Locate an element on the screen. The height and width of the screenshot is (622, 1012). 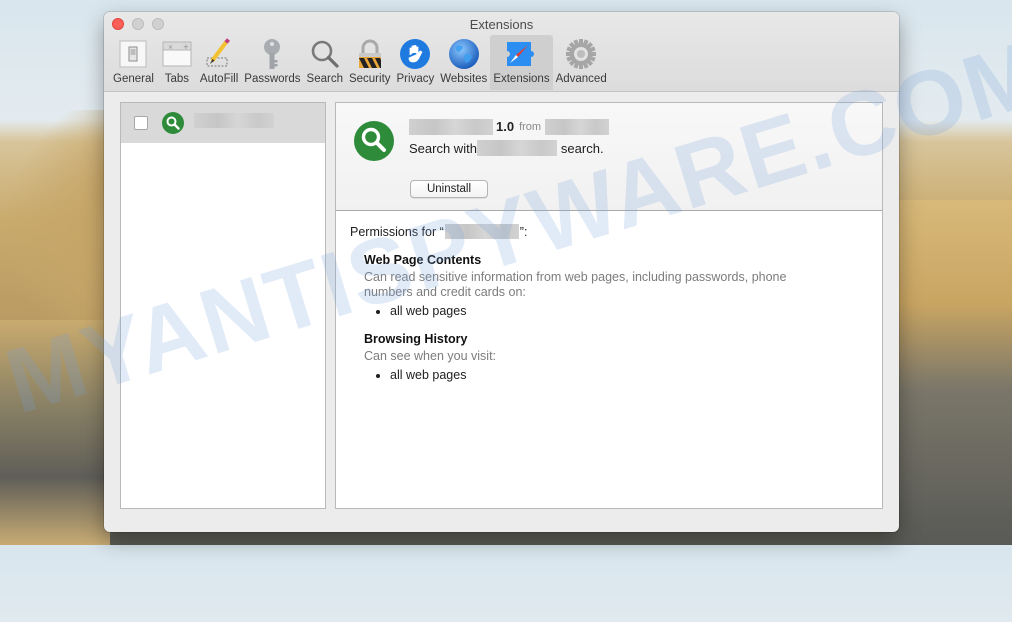
extension-version: 1.0 is located at coordinates (505, 126).